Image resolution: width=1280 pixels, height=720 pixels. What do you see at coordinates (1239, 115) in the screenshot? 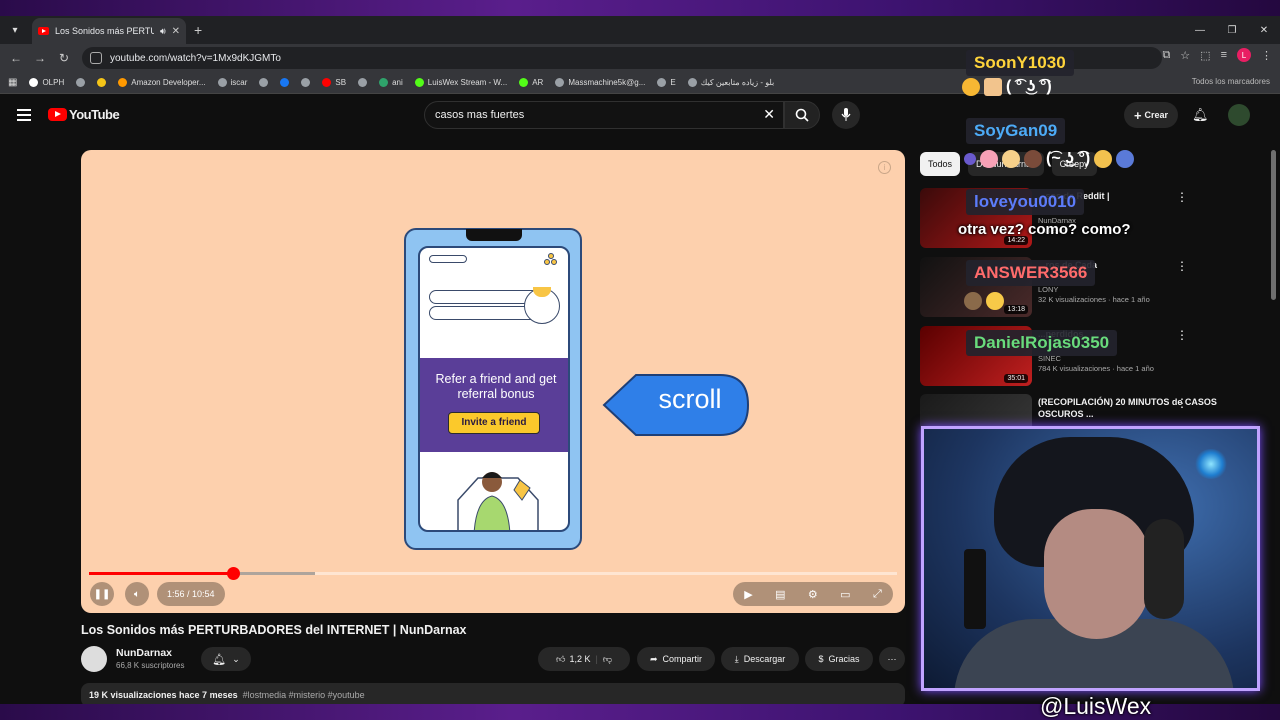
I see `user-avatar` at bounding box center [1239, 115].